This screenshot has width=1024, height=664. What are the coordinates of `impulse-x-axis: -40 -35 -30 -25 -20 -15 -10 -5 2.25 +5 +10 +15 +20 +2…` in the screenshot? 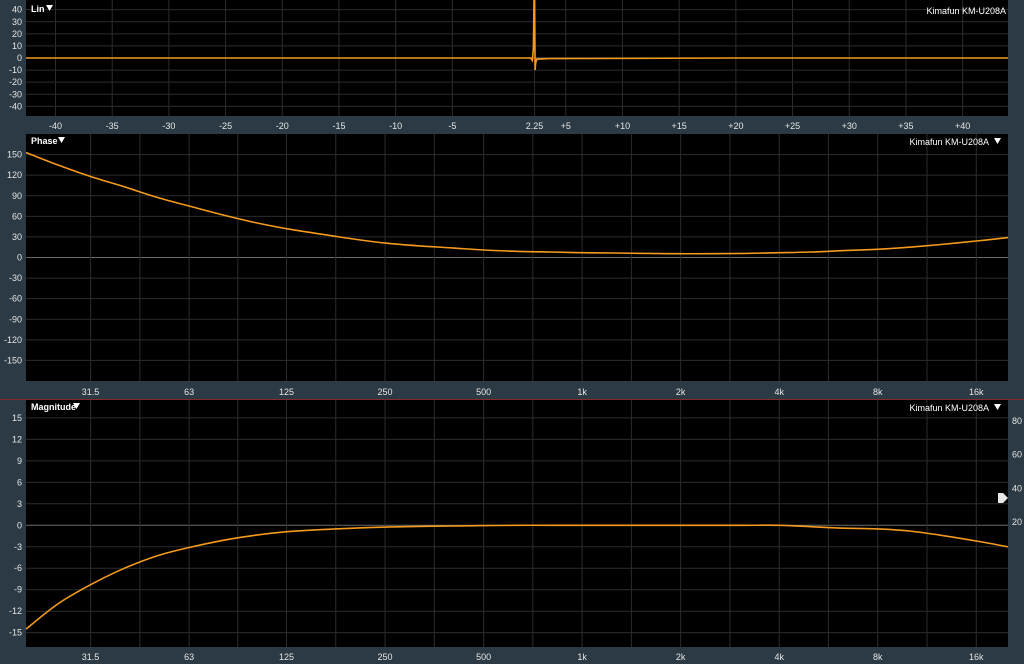 It's located at (509, 126).